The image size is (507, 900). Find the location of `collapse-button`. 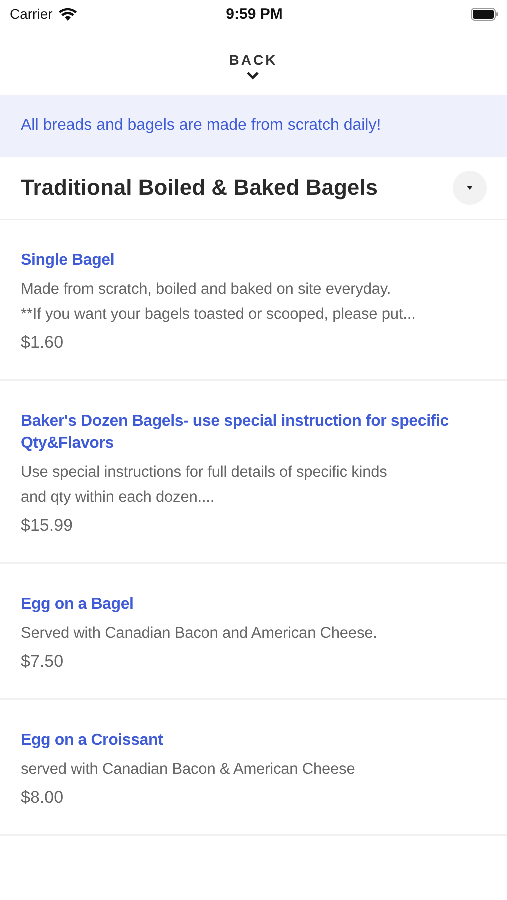

collapse-button is located at coordinates (470, 188).